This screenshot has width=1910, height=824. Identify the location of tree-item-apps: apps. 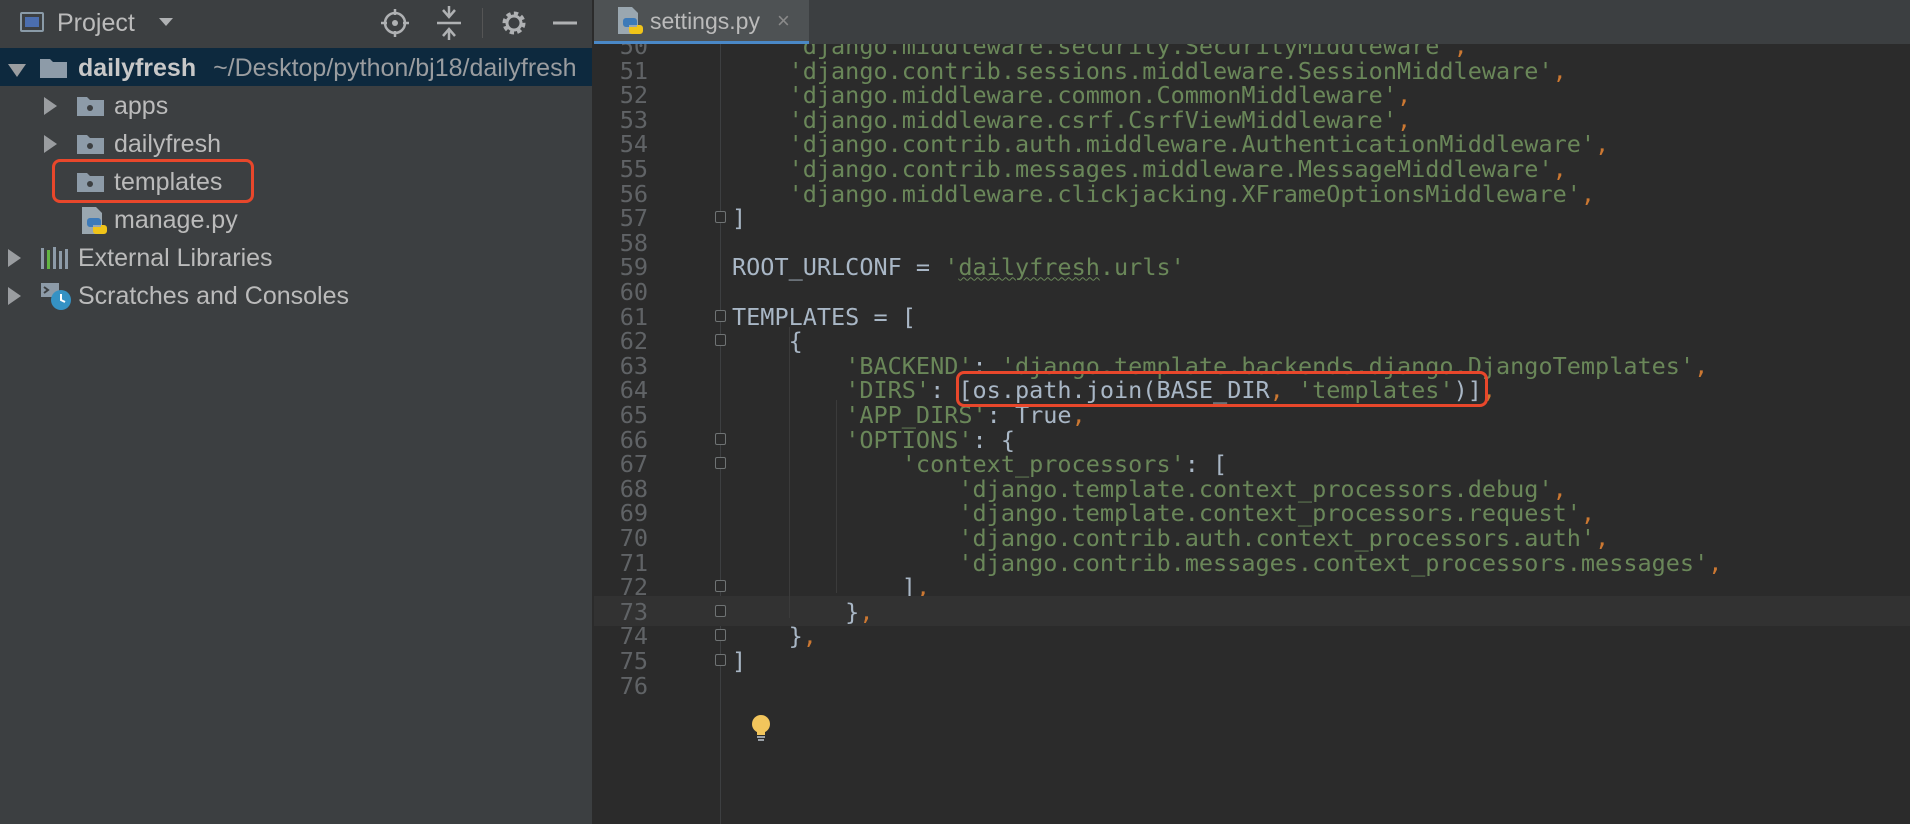
(296, 105).